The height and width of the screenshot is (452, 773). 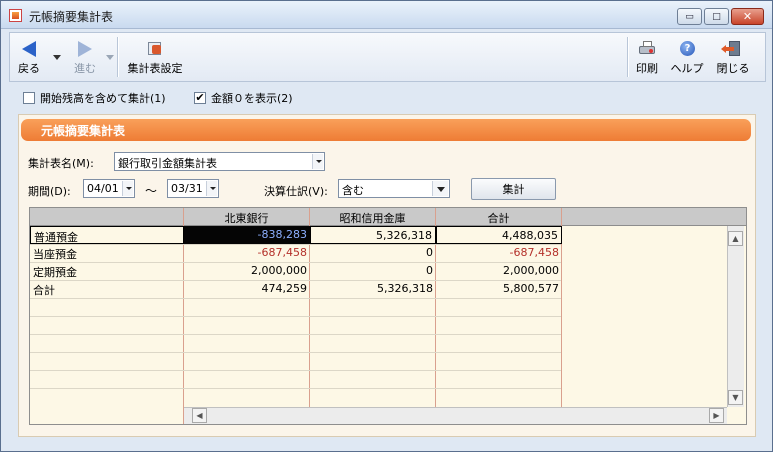 I want to click on window-title: 元帳摘要集計表, so click(x=71, y=17).